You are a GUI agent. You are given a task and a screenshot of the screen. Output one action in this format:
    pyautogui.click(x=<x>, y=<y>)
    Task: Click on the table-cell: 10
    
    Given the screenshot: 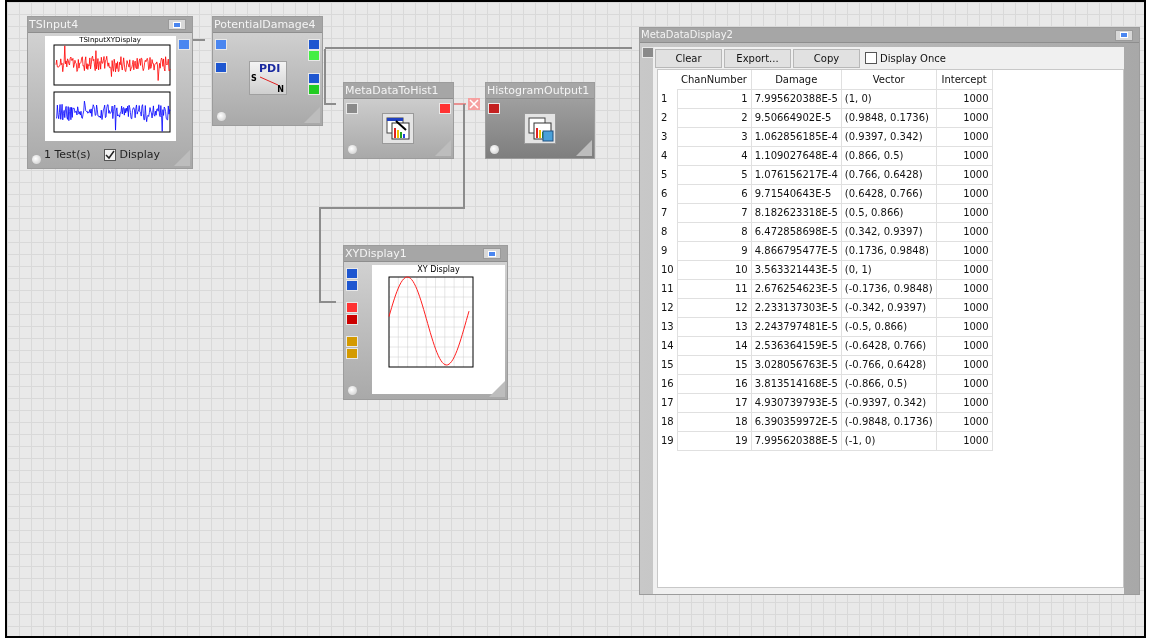 What is the action you would take?
    pyautogui.click(x=714, y=269)
    